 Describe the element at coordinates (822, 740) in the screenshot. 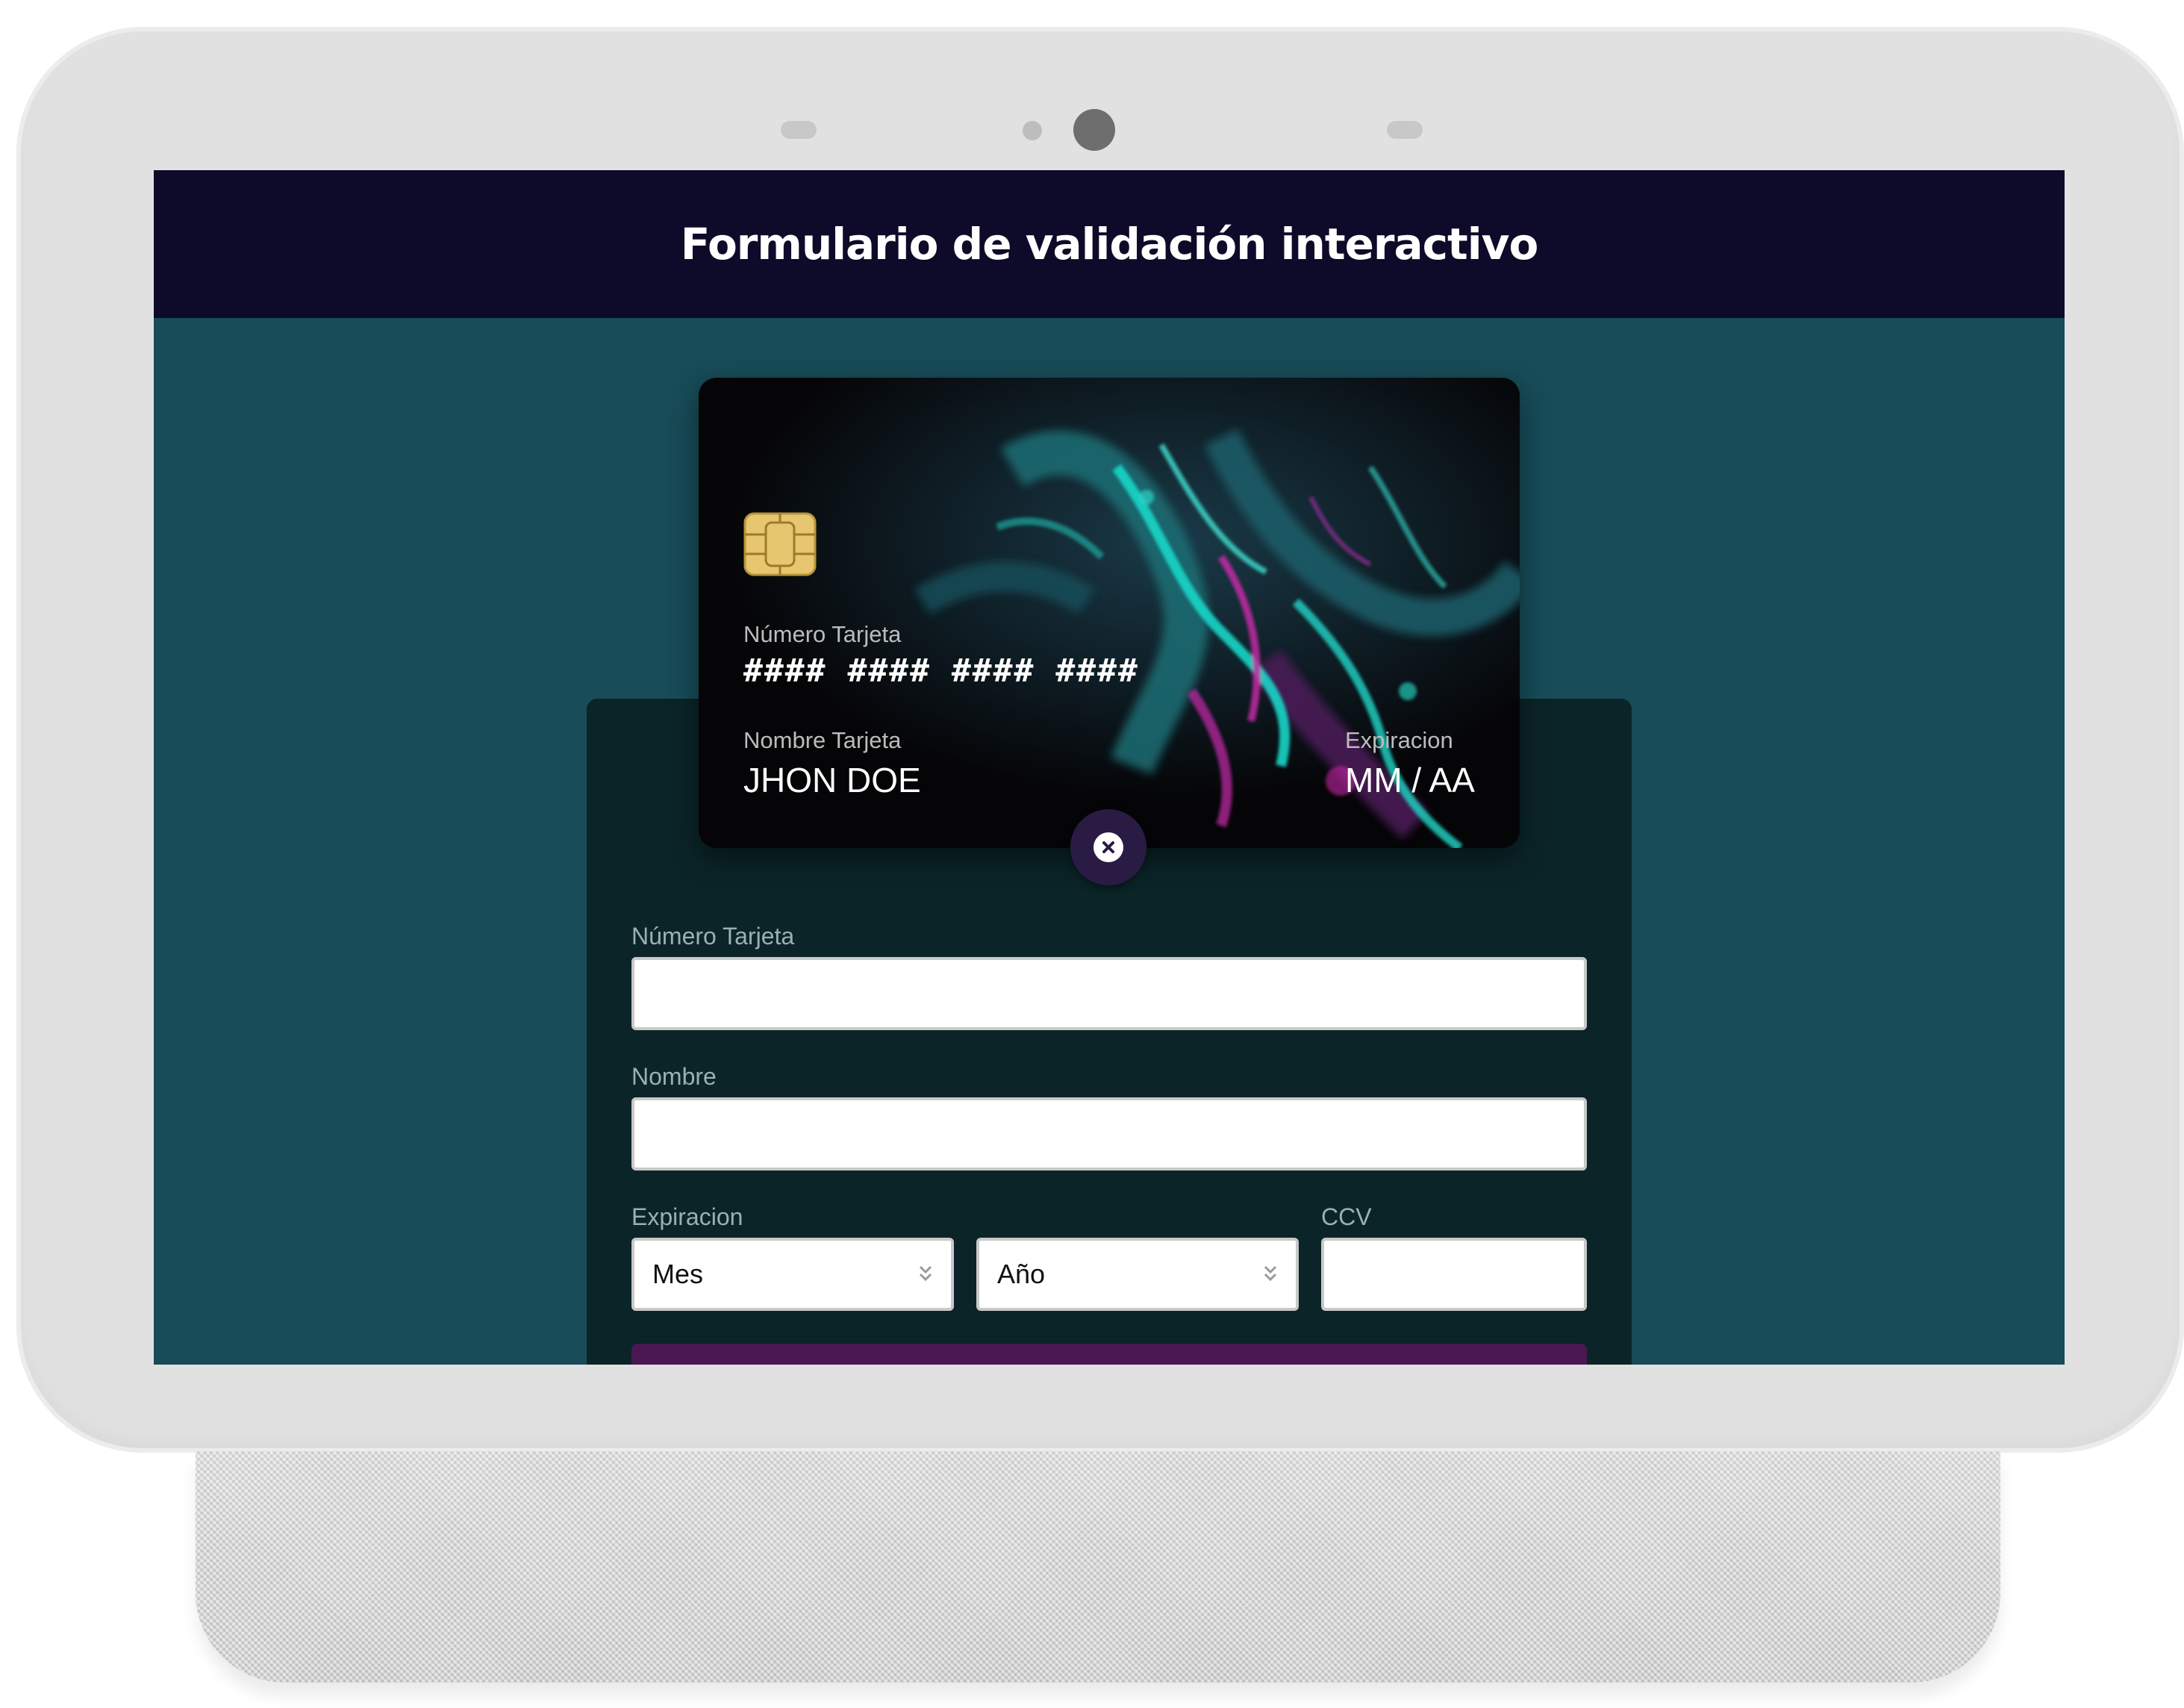

I see `card-holder-caption: Nombre Tarjeta` at that location.